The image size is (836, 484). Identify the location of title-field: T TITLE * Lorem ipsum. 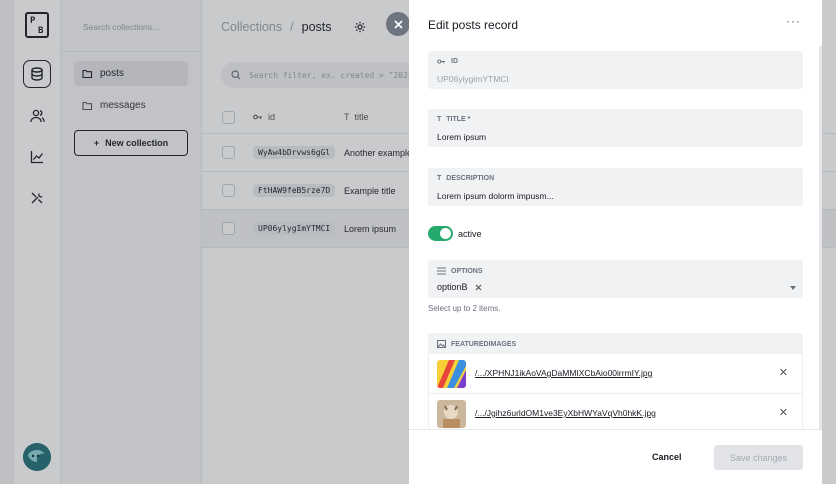
(615, 128).